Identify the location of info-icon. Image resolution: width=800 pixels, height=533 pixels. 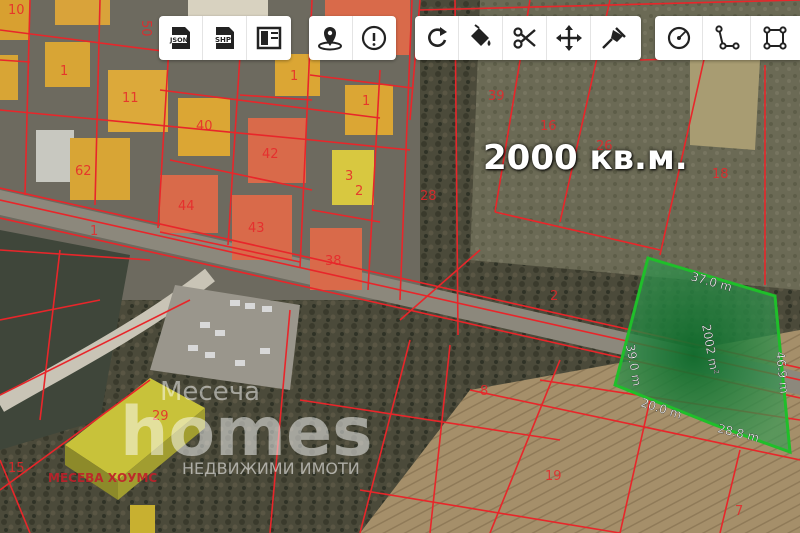
(374, 38).